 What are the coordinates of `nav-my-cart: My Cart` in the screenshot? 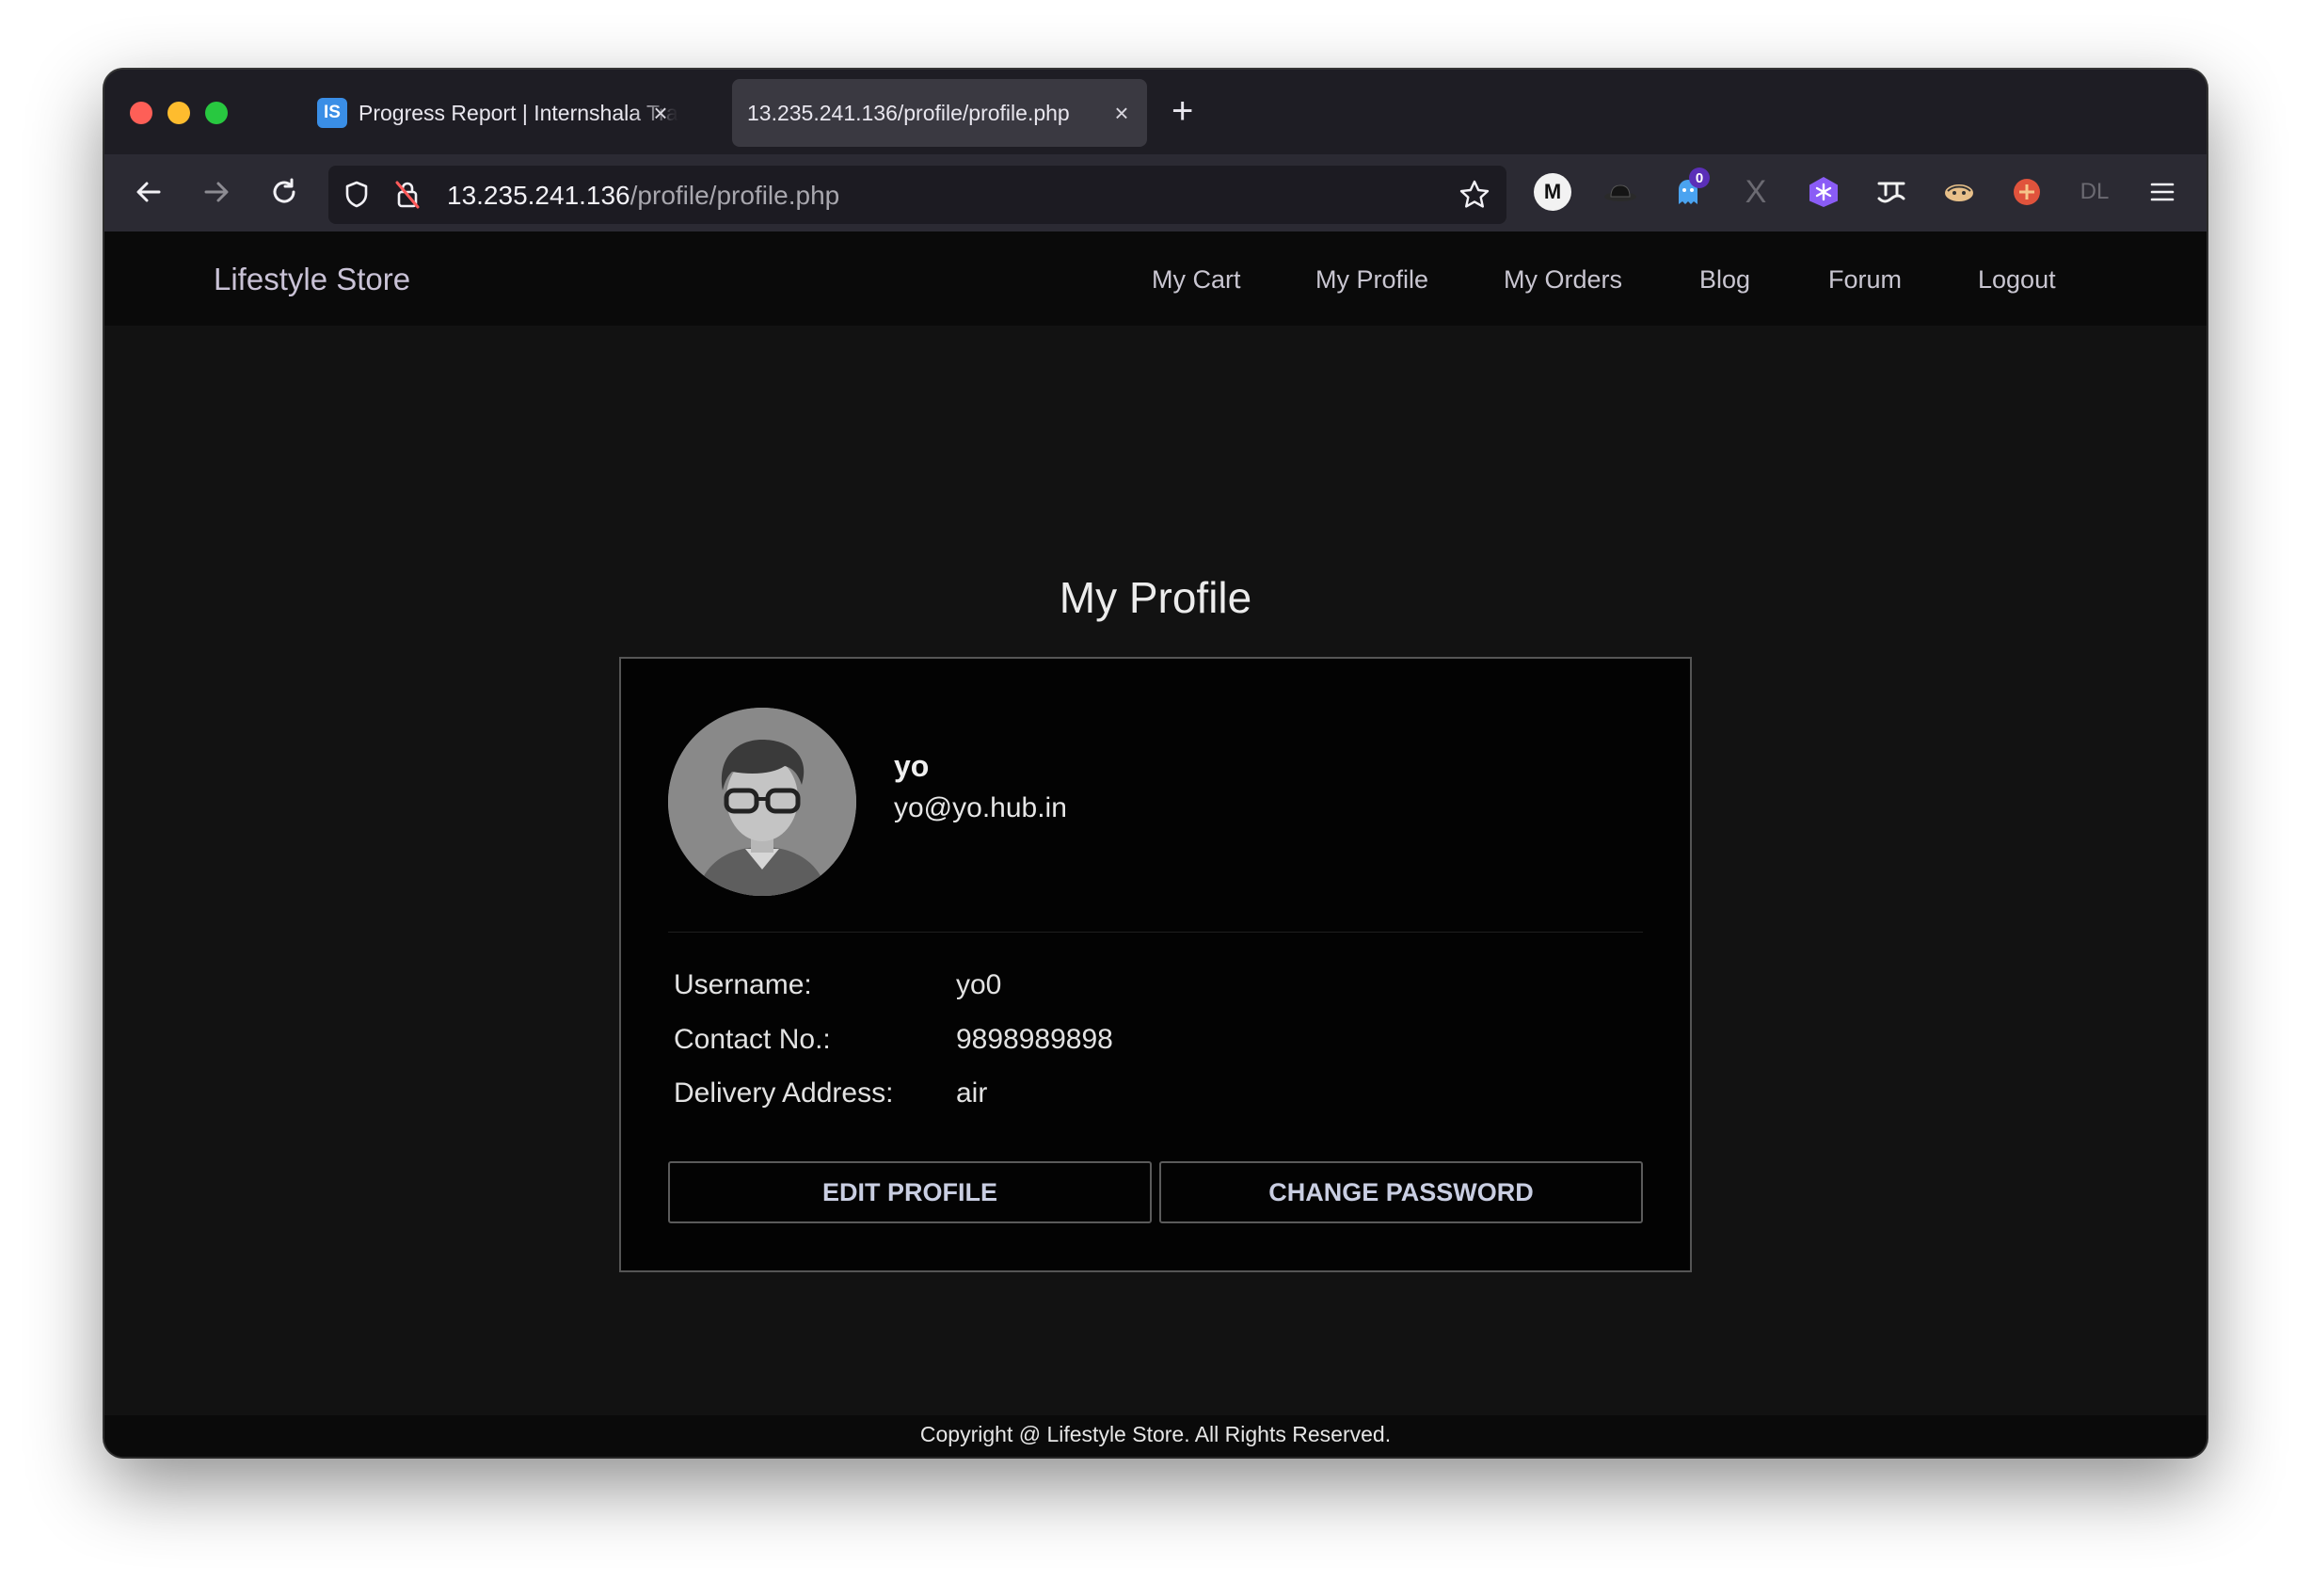 It's located at (1196, 280).